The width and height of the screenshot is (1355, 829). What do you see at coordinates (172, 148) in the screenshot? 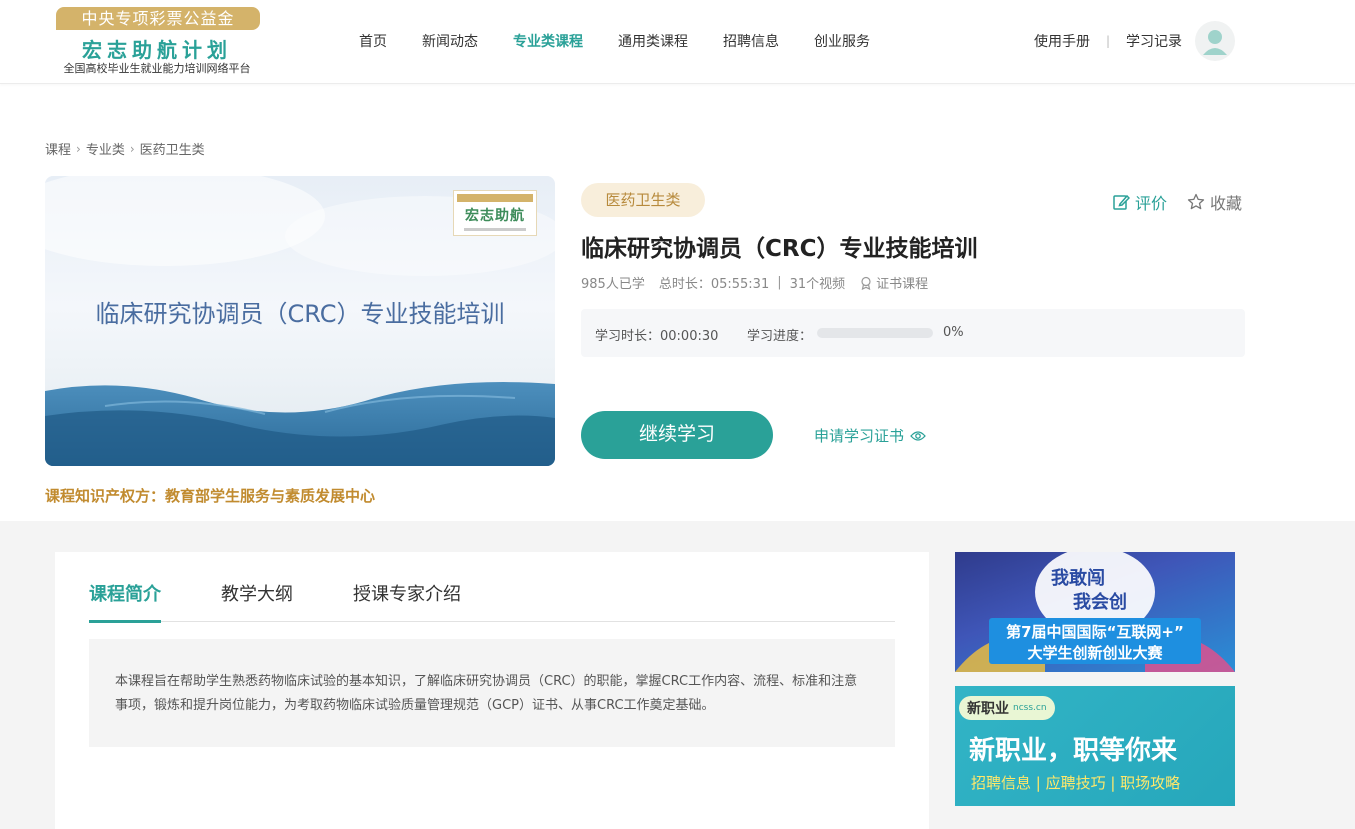
I see `breadcrumb-medical: 医药卫生类` at bounding box center [172, 148].